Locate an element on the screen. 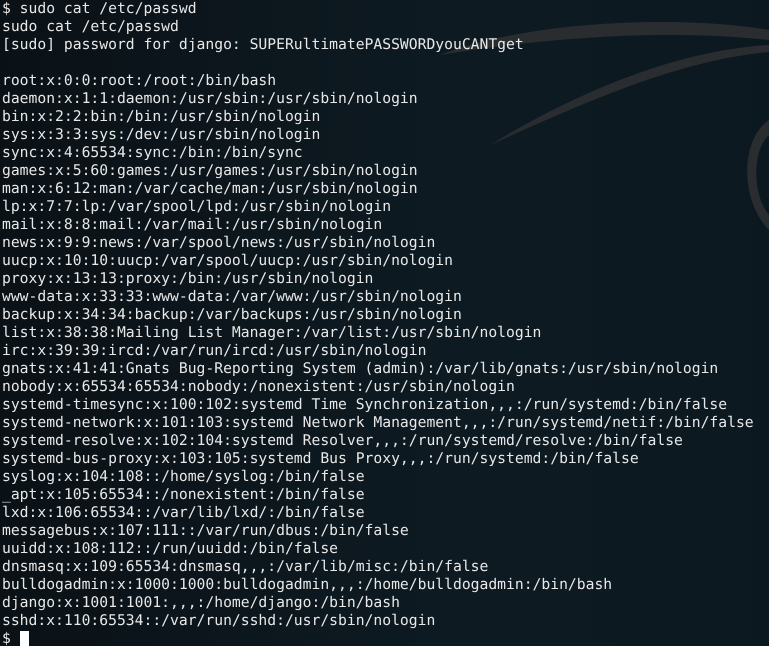 This screenshot has width=769, height=646. output-line: root:x:0:0:root:/root:/bin/bash is located at coordinates (140, 81).